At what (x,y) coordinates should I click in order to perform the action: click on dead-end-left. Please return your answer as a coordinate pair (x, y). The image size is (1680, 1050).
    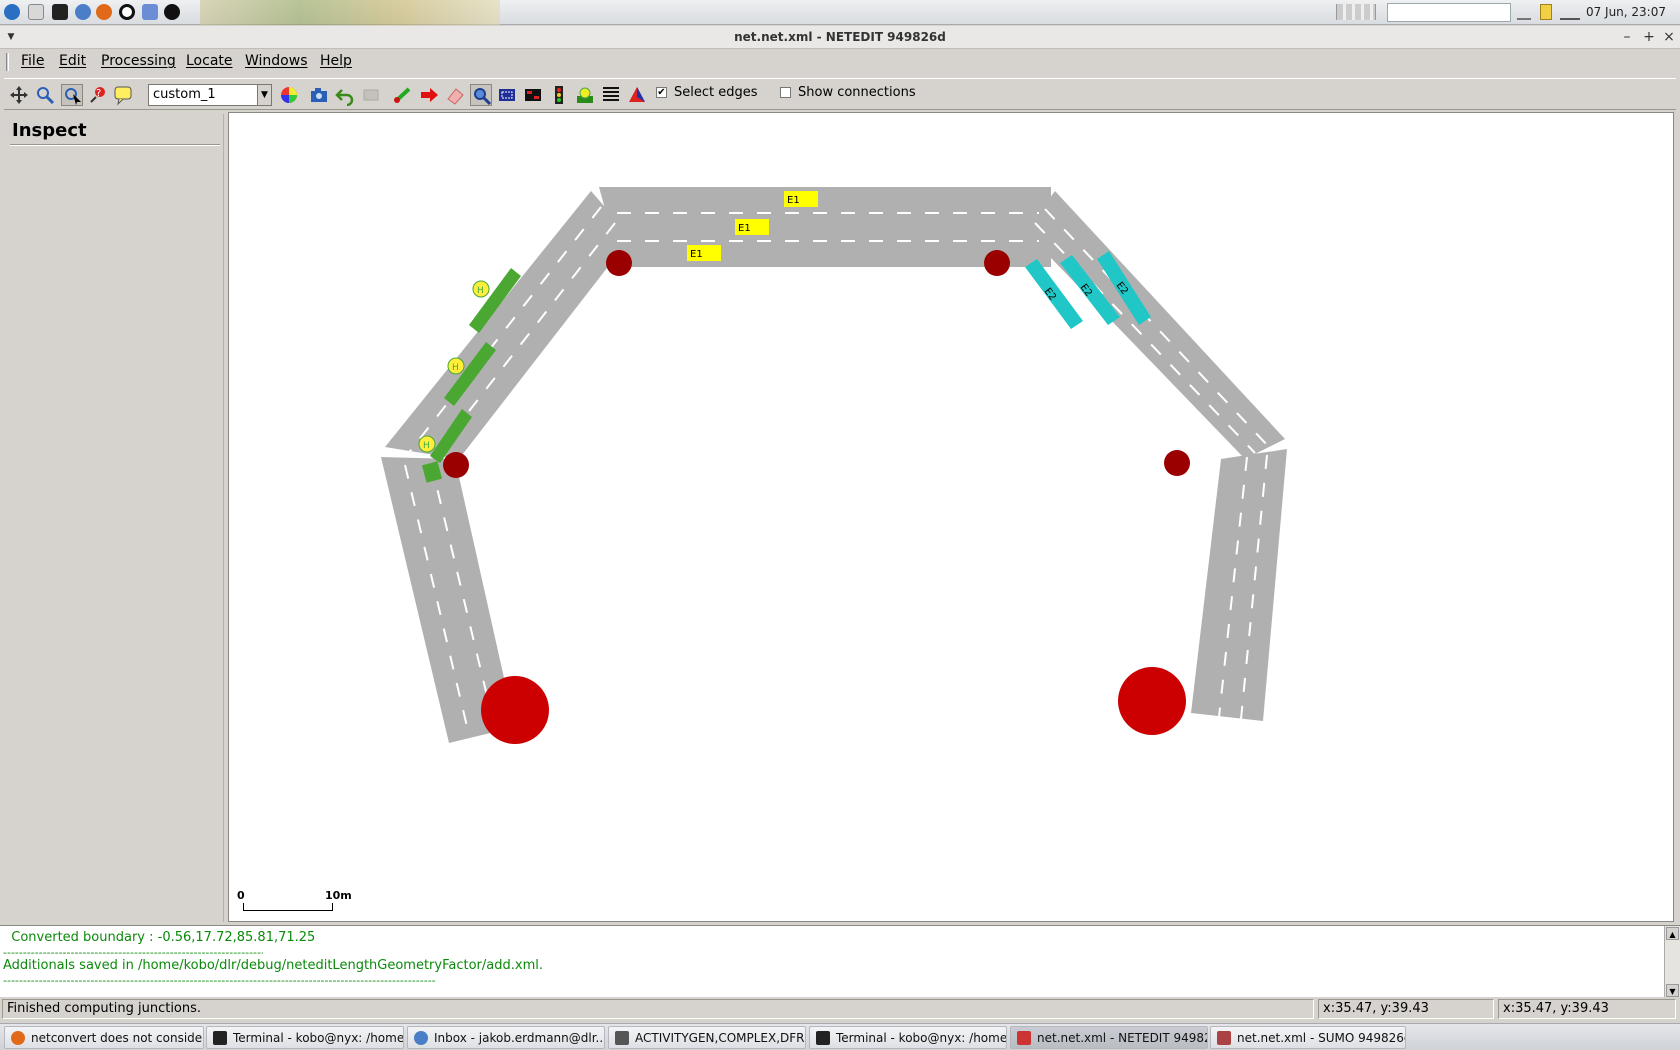
    Looking at the image, I should click on (515, 710).